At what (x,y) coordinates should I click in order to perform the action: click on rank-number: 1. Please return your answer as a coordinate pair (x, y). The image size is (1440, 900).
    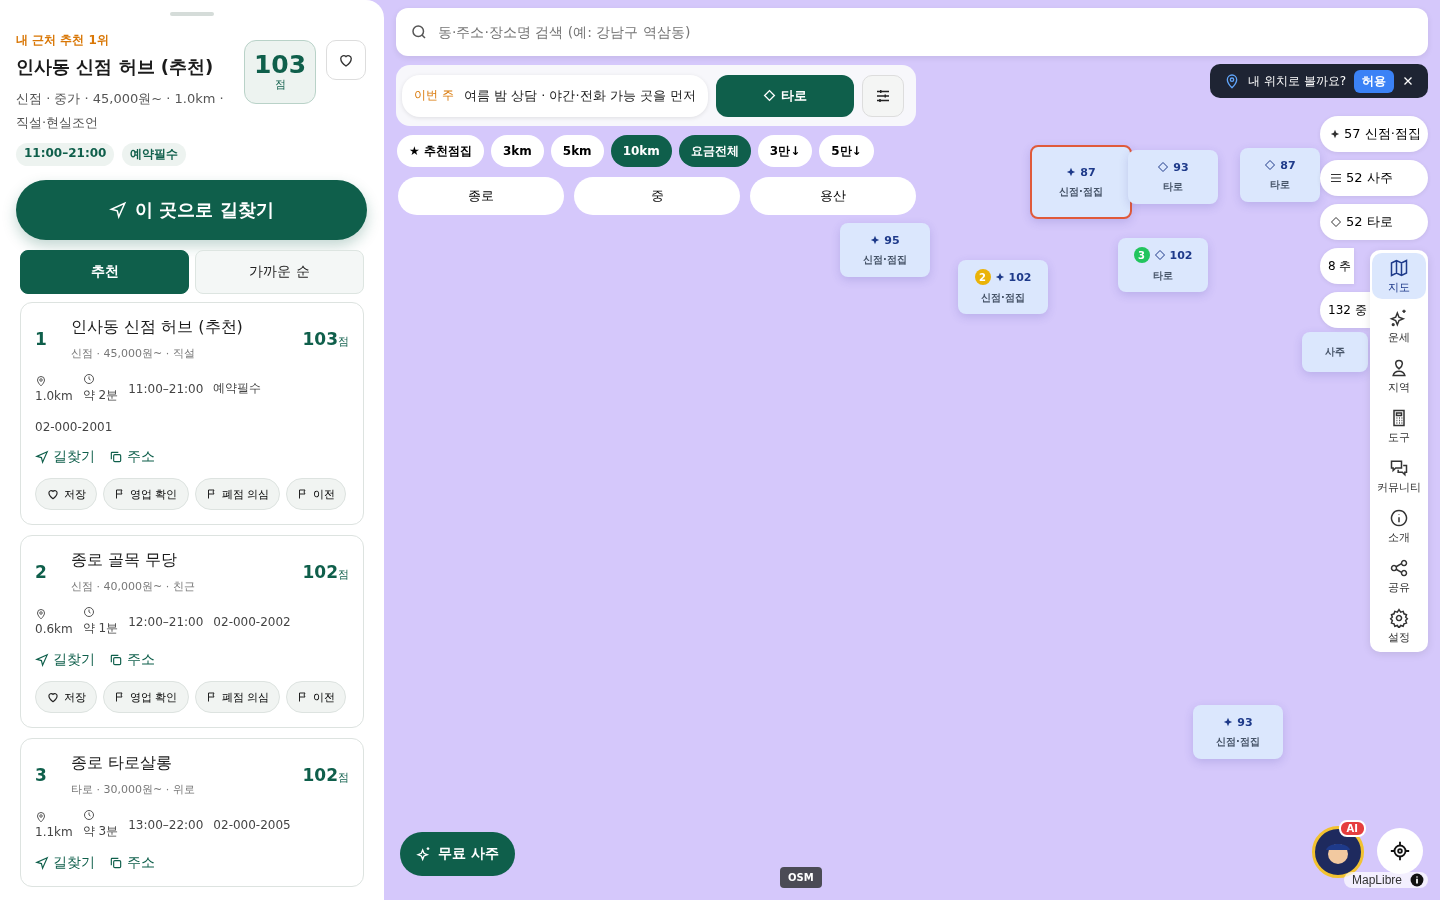
    Looking at the image, I should click on (41, 339).